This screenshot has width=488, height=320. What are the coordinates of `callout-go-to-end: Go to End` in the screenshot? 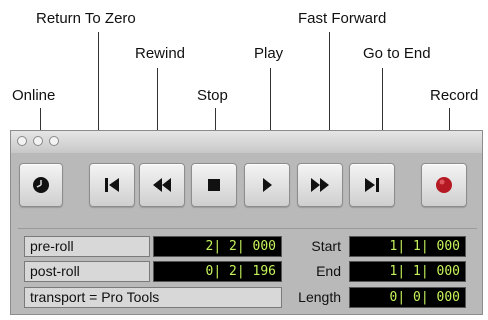 It's located at (397, 53).